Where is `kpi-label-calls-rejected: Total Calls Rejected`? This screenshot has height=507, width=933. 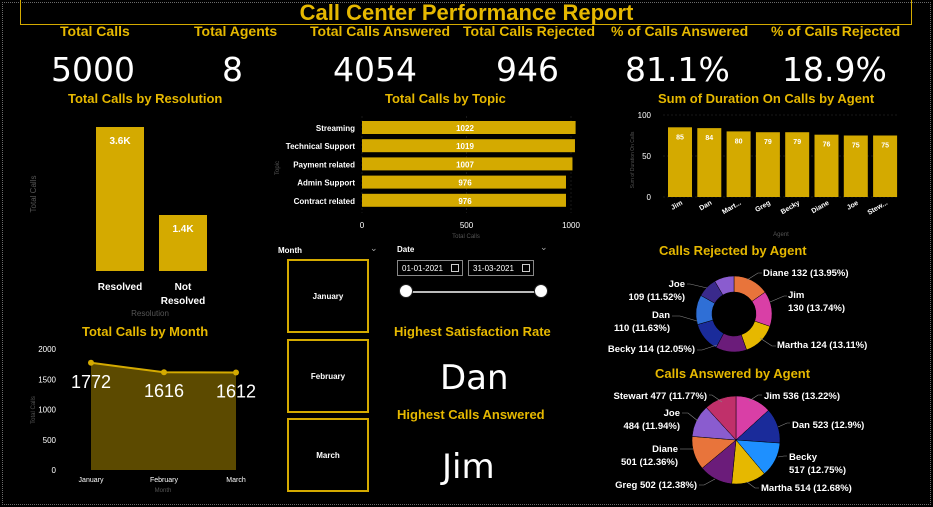
kpi-label-calls-rejected: Total Calls Rejected is located at coordinates (529, 31).